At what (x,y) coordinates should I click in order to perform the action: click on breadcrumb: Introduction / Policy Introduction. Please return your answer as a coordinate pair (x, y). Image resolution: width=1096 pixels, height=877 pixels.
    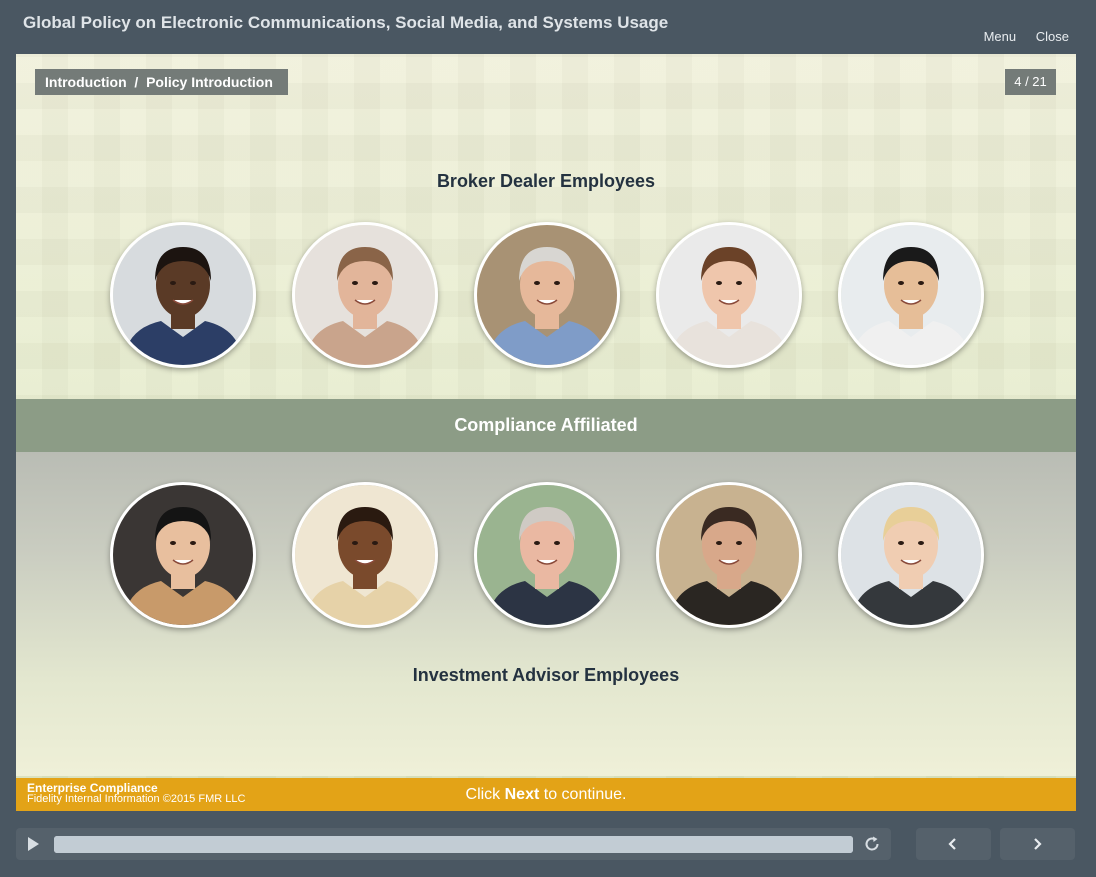
    Looking at the image, I should click on (161, 82).